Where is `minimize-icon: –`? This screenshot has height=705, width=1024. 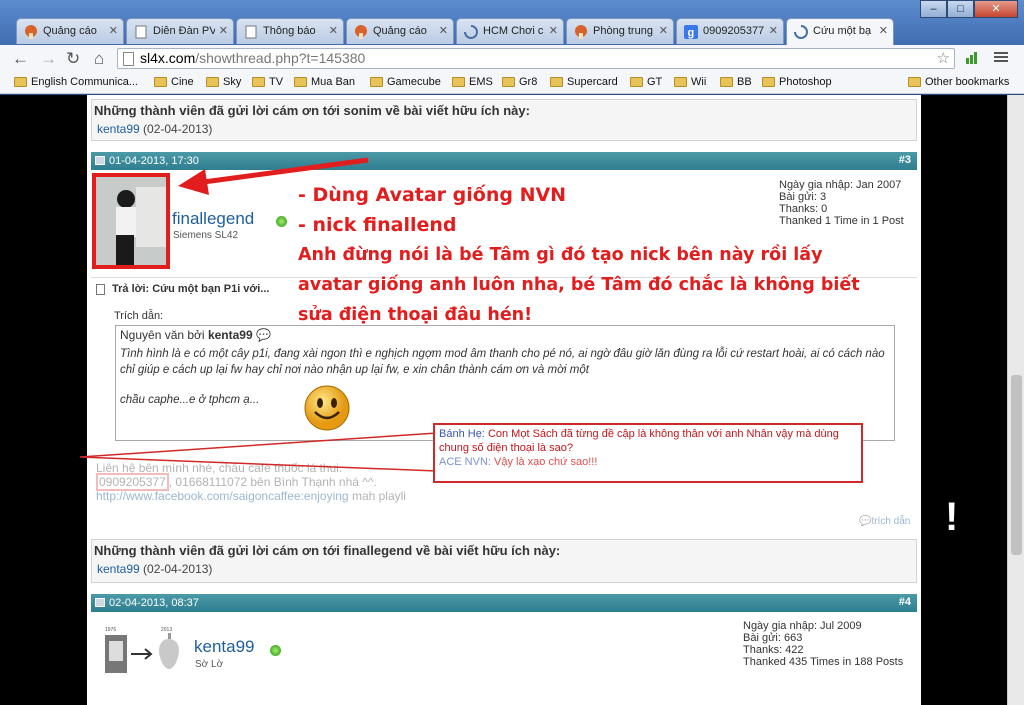 minimize-icon: – is located at coordinates (933, 9).